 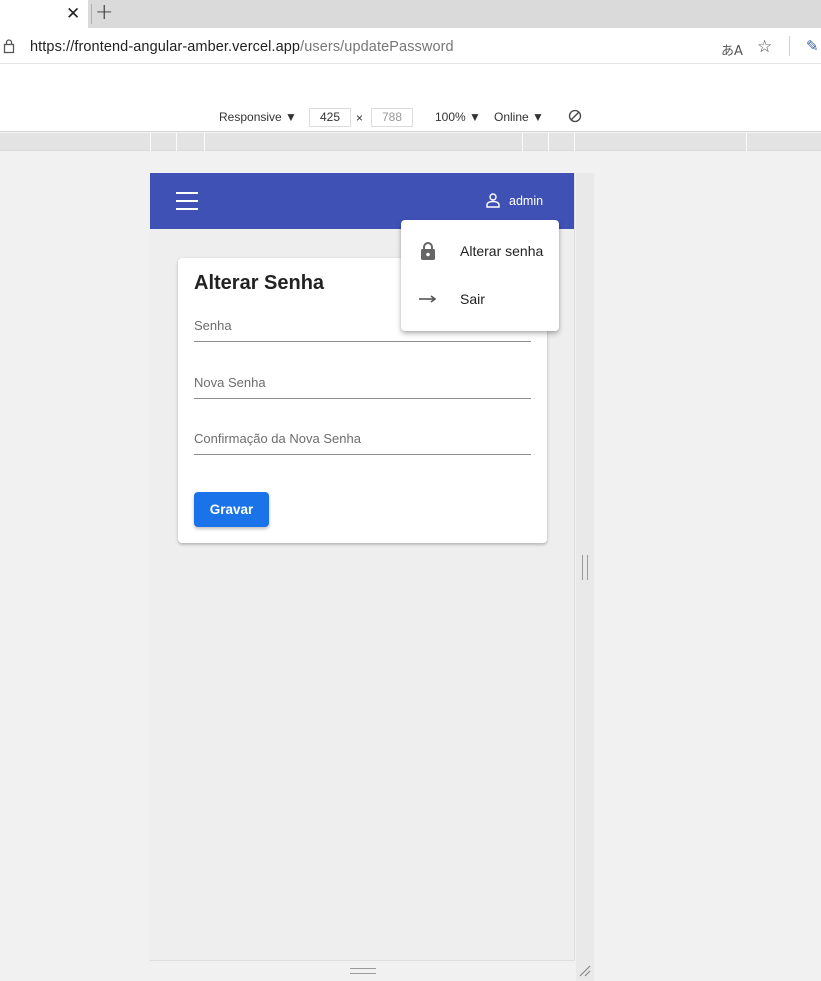 I want to click on browser-tab: ✕, so click(x=44, y=14).